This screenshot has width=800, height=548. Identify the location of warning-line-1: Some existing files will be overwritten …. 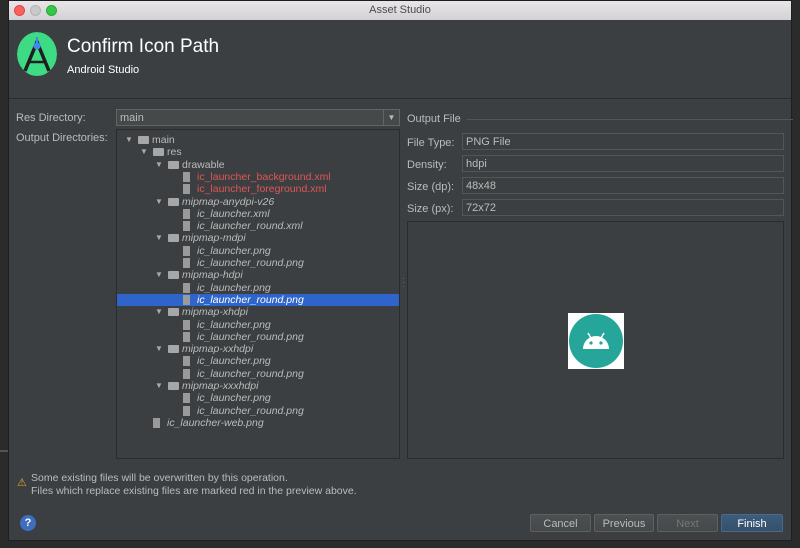
(159, 478).